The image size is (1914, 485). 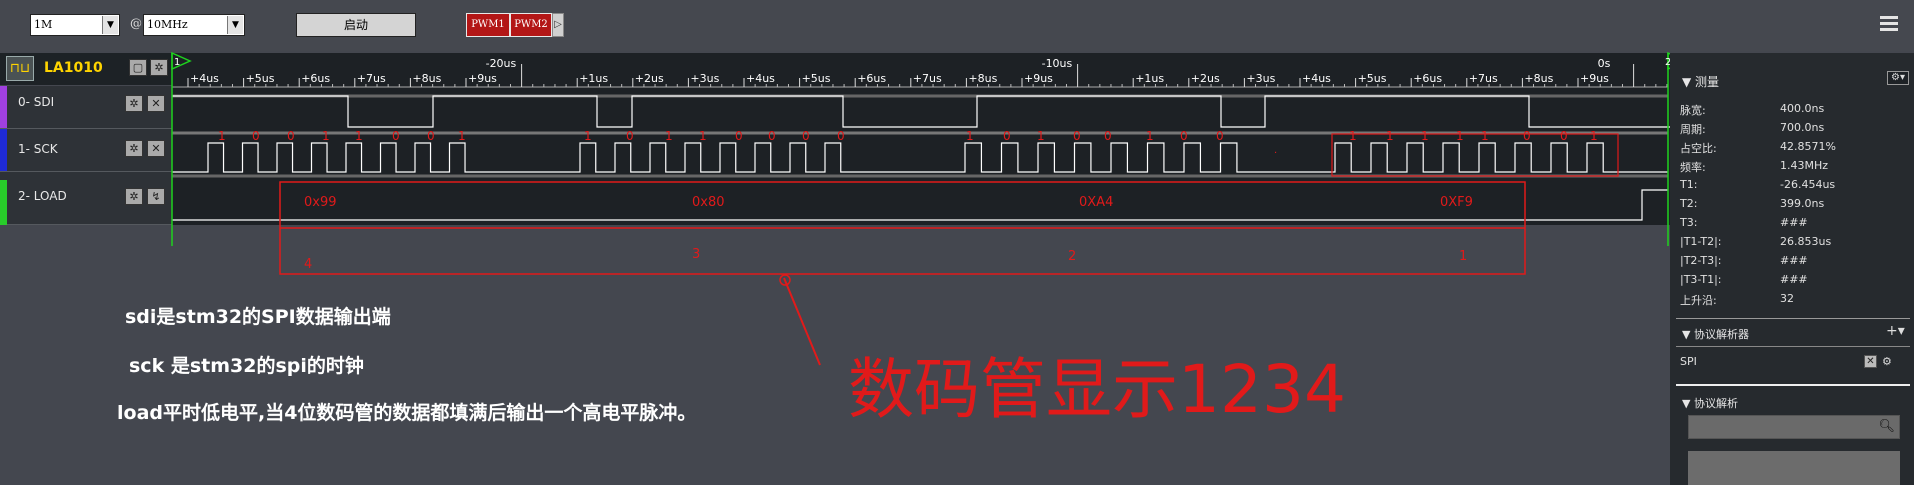 I want to click on tick-label: 0s, so click(x=1604, y=63).